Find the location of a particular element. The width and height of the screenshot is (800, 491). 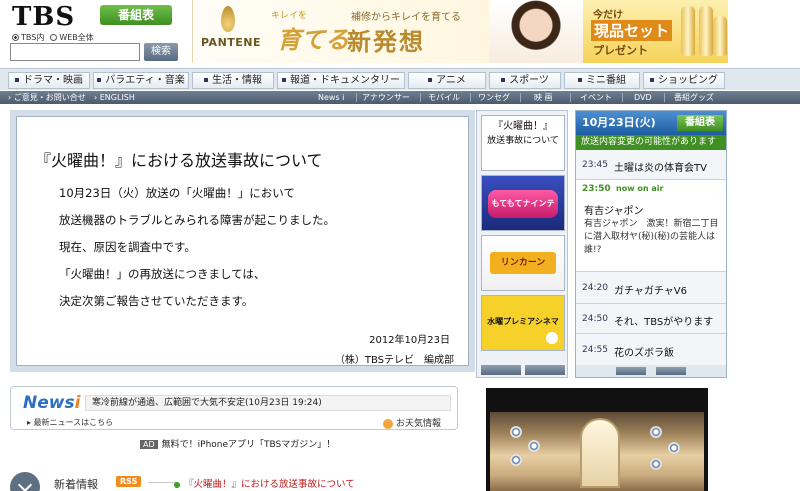

thumbs-scroll-up-button is located at coordinates (501, 370).